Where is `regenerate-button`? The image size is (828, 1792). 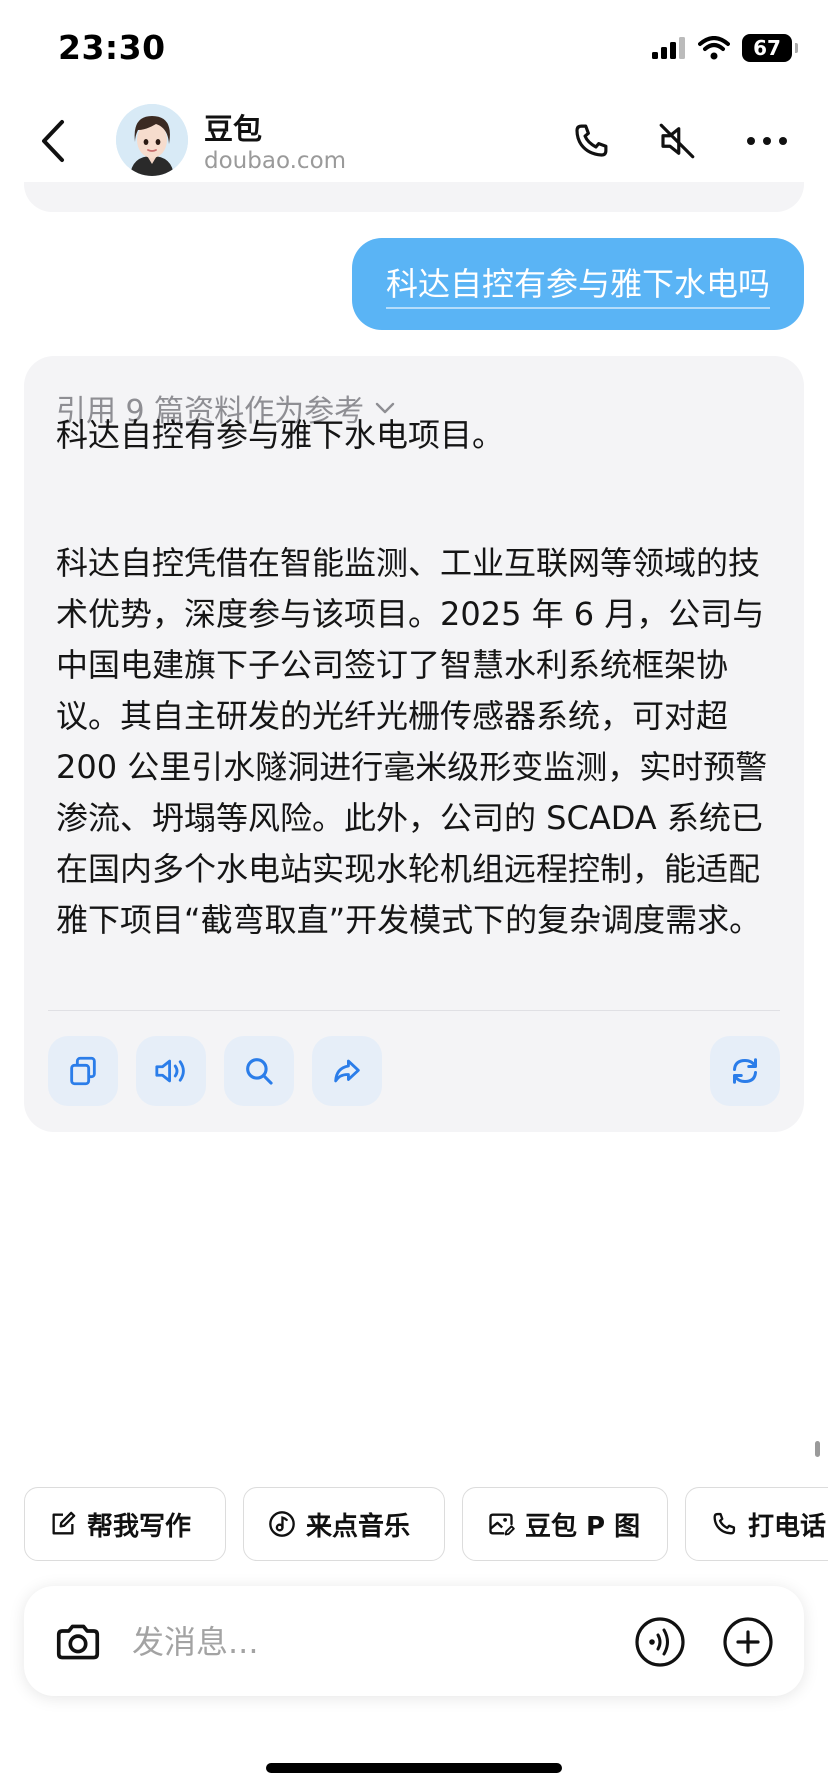
regenerate-button is located at coordinates (745, 1071).